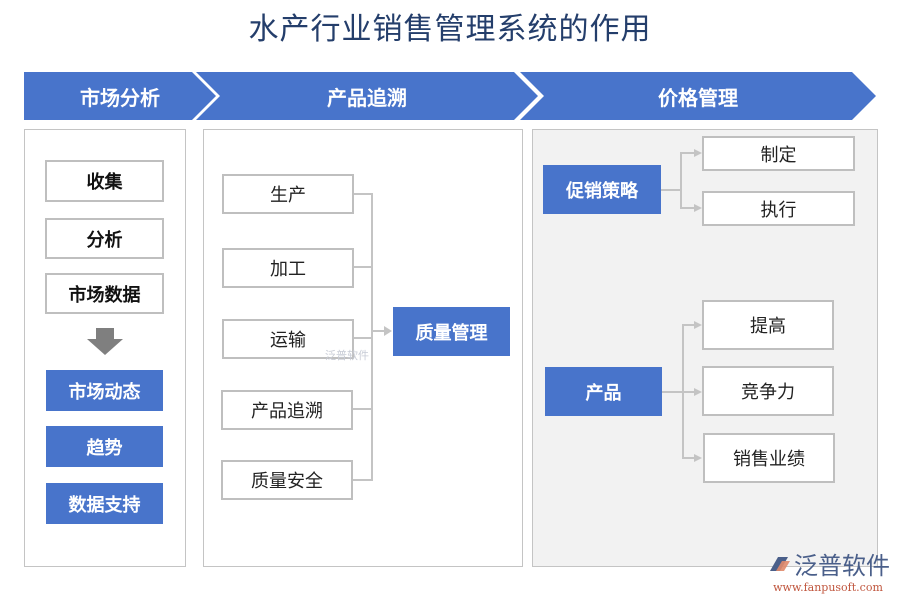  What do you see at coordinates (347, 355) in the screenshot?
I see `watermark: 泛普软件` at bounding box center [347, 355].